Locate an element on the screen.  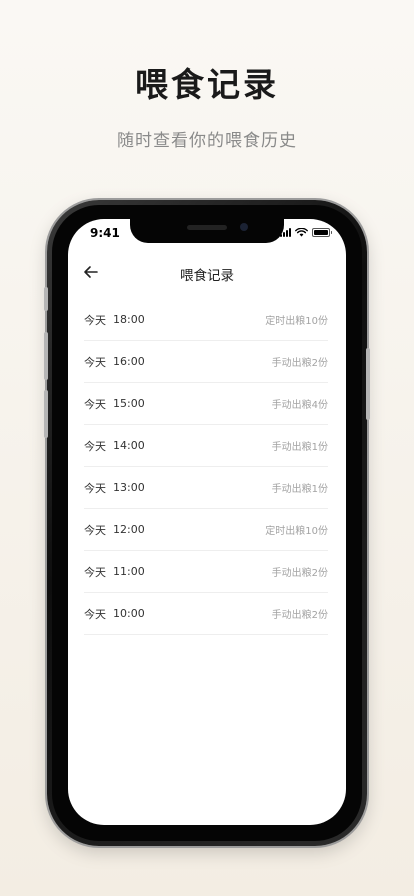
record-row: 今天 14:00 手动出粮1份 is located at coordinates (206, 446).